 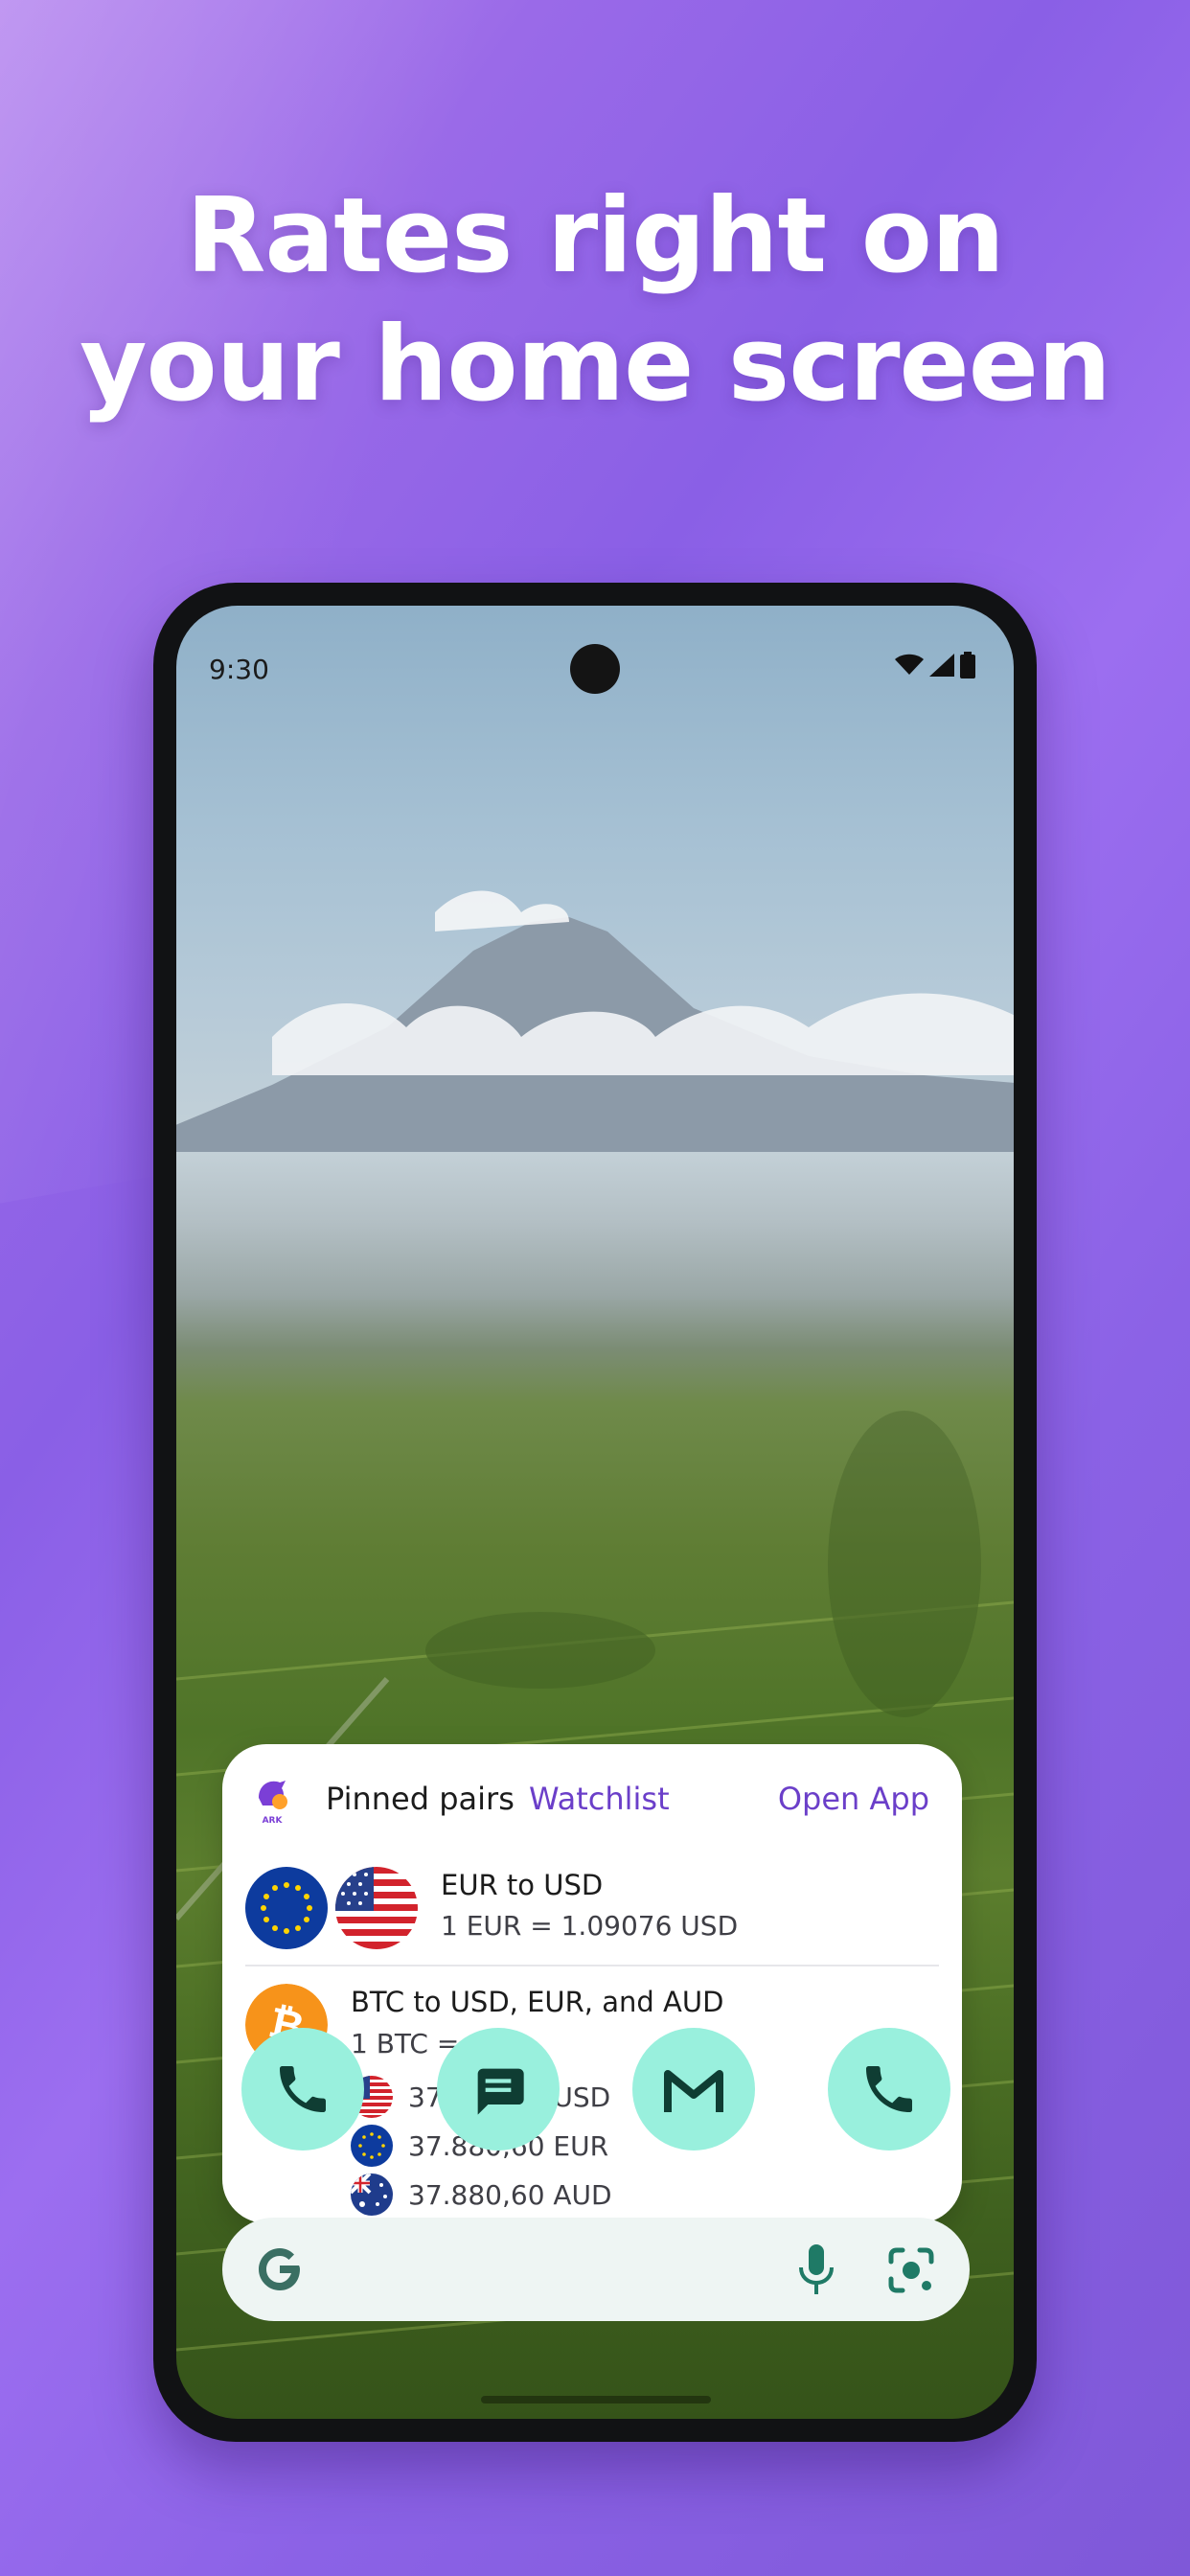 What do you see at coordinates (595, 365) in the screenshot?
I see `headline-line-2: your home screen` at bounding box center [595, 365].